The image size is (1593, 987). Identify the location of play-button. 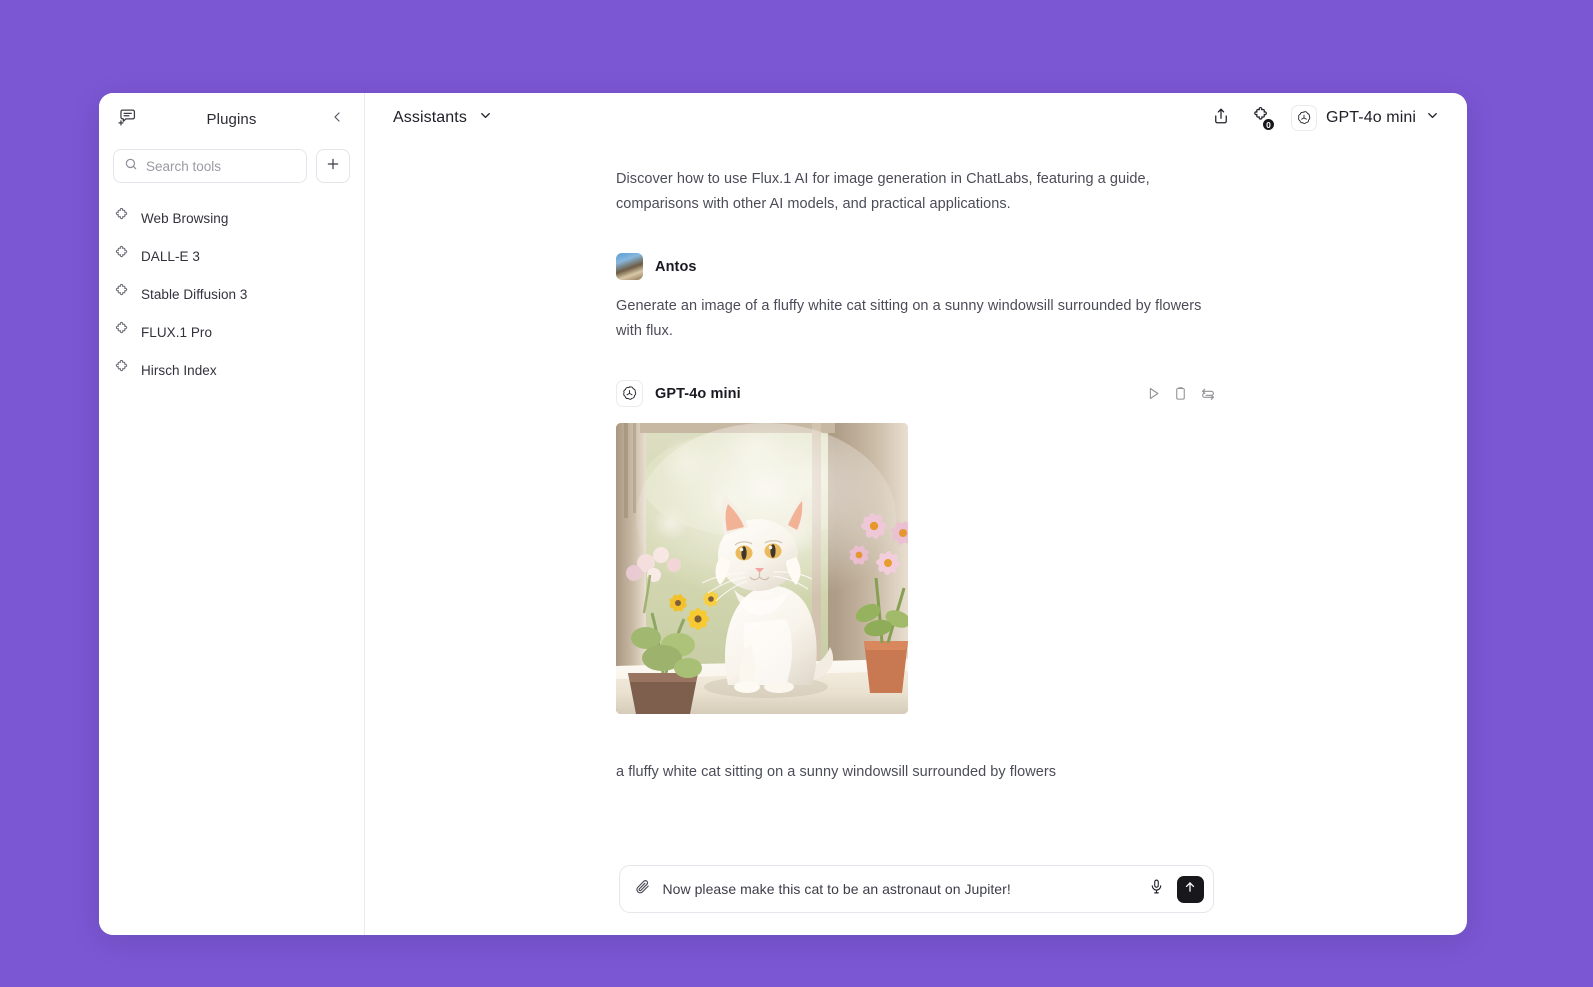
(1153, 393).